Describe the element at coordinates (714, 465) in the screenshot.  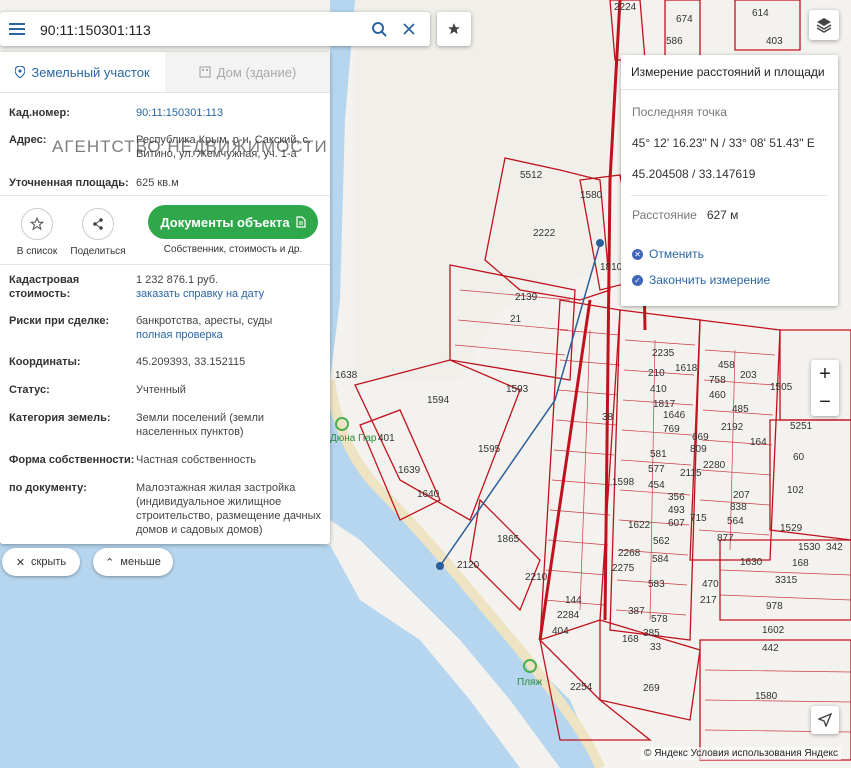
I see `svg-text: 2280` at that location.